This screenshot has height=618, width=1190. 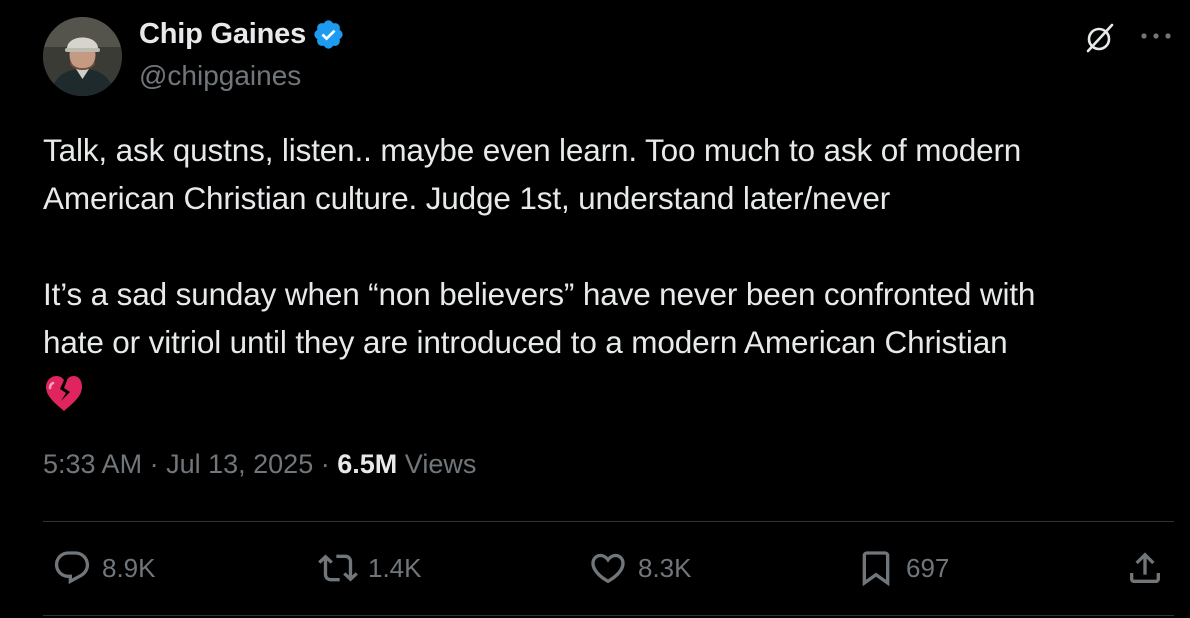 What do you see at coordinates (1145, 567) in the screenshot?
I see `share-icon` at bounding box center [1145, 567].